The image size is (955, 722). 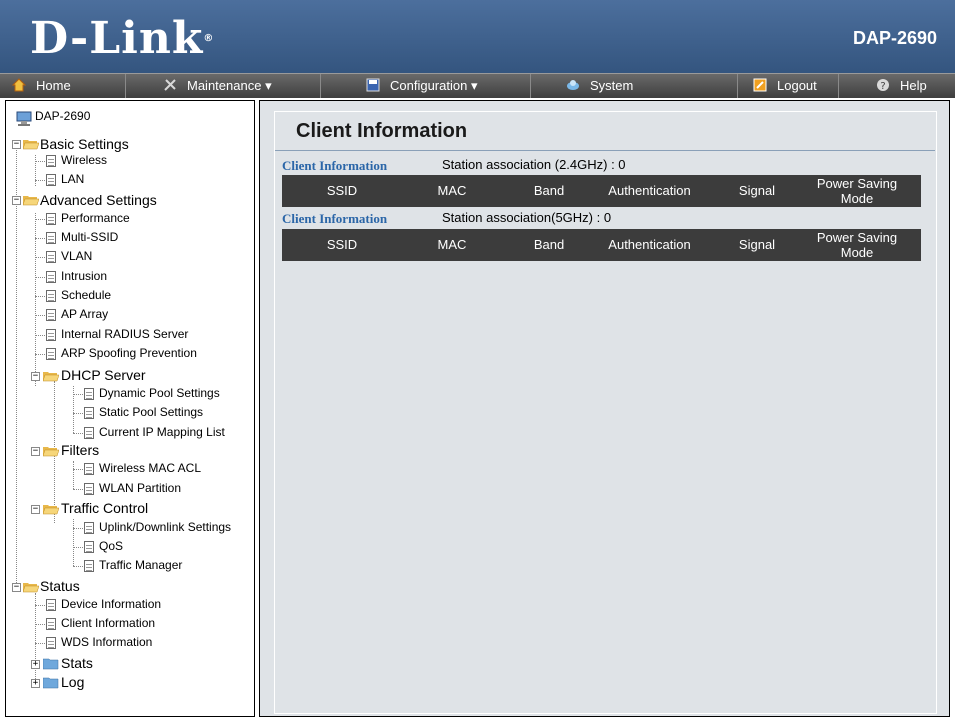 I want to click on tree-status: Status, so click(x=60, y=586).